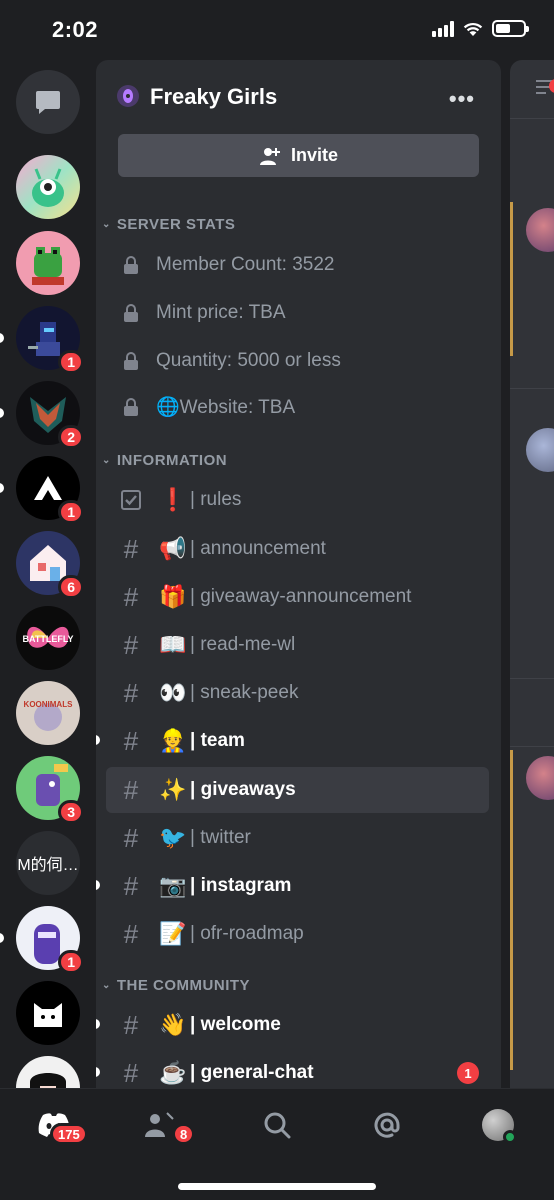 Image resolution: width=554 pixels, height=1200 pixels. Describe the element at coordinates (50, 565) in the screenshot. I see `server-house: 6` at that location.